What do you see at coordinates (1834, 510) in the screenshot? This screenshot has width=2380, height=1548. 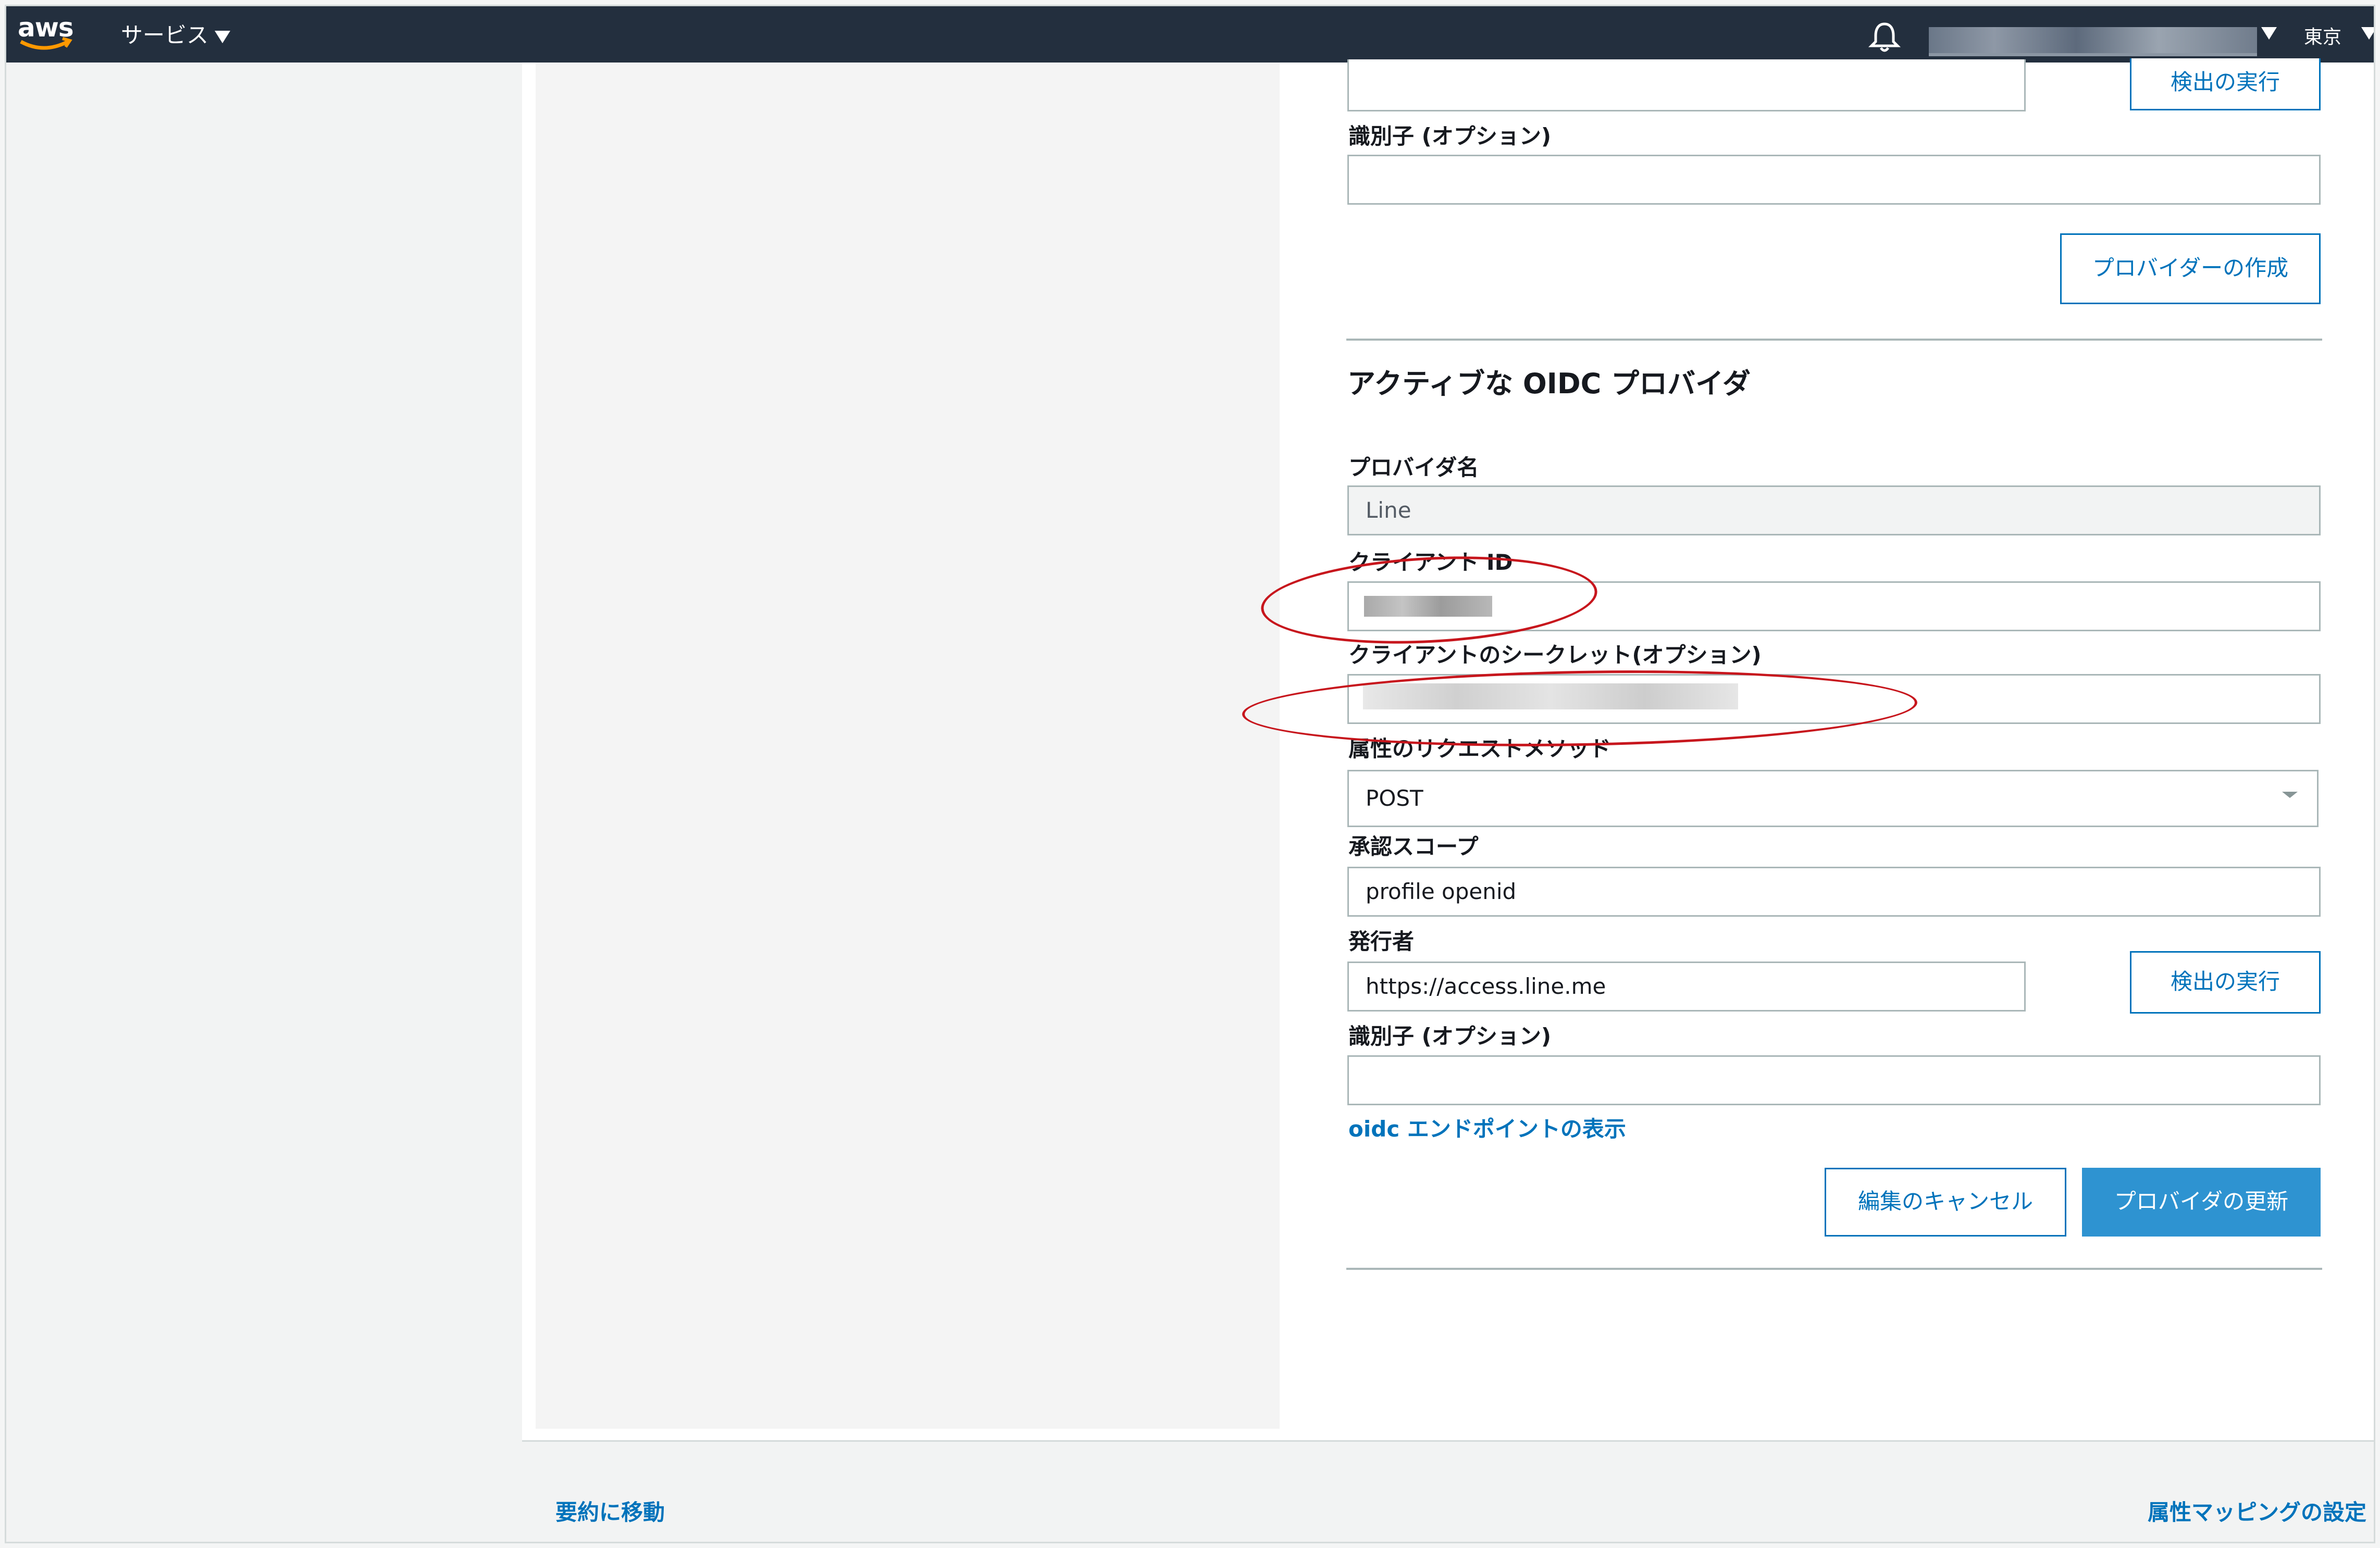 I see `provider-name-field: Line` at bounding box center [1834, 510].